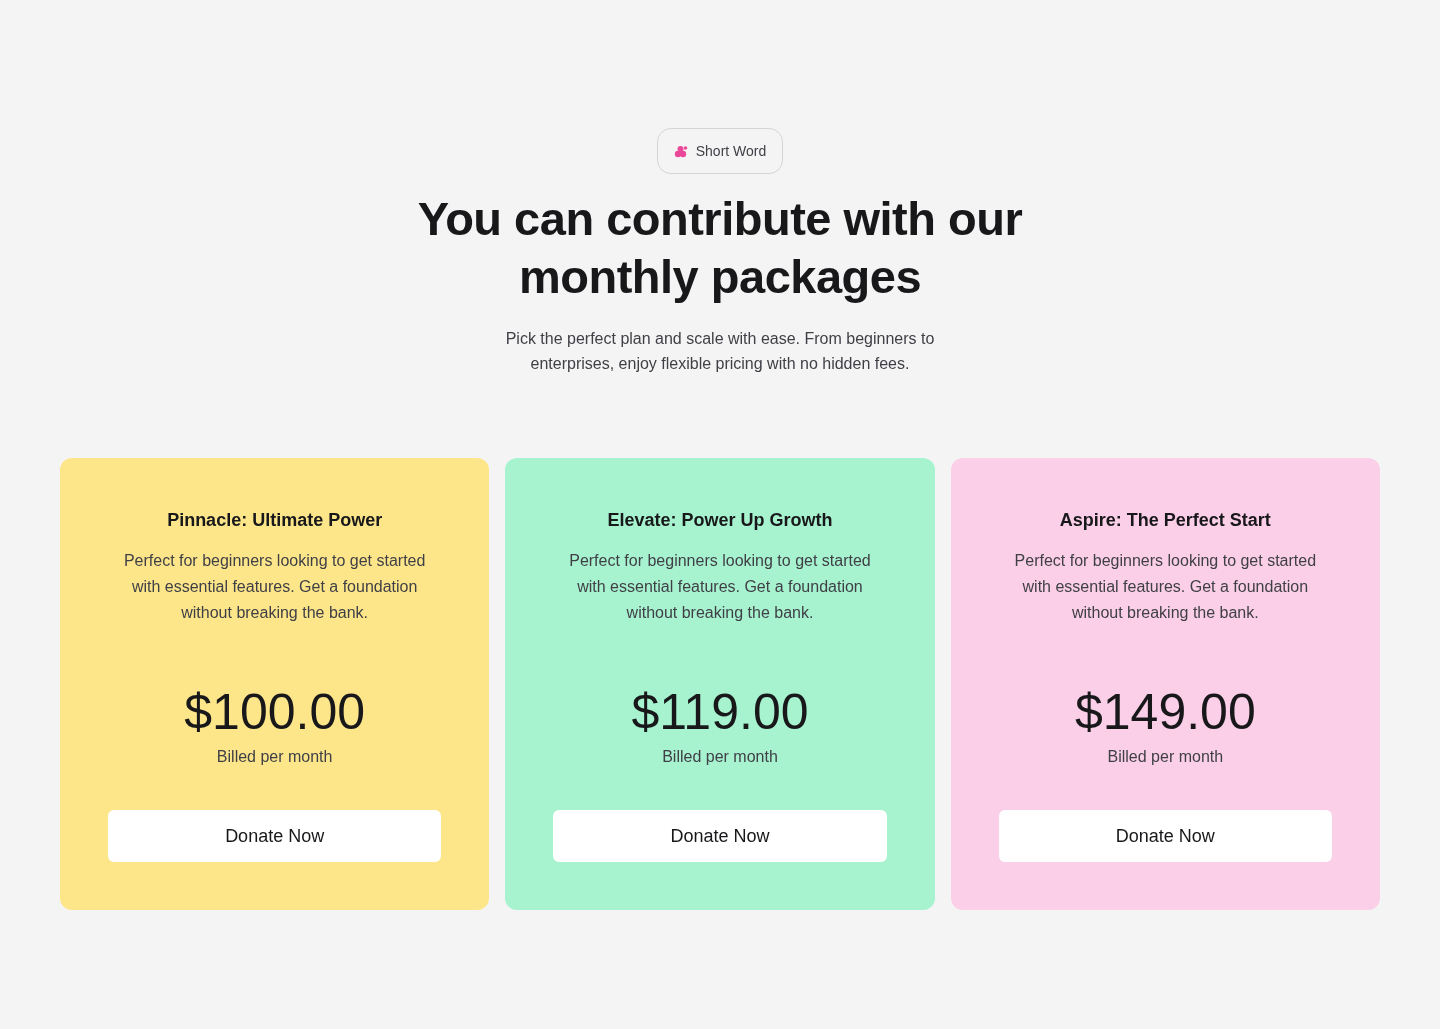 The height and width of the screenshot is (1029, 1440). Describe the element at coordinates (1165, 712) in the screenshot. I see `plan-price: $149.00` at that location.